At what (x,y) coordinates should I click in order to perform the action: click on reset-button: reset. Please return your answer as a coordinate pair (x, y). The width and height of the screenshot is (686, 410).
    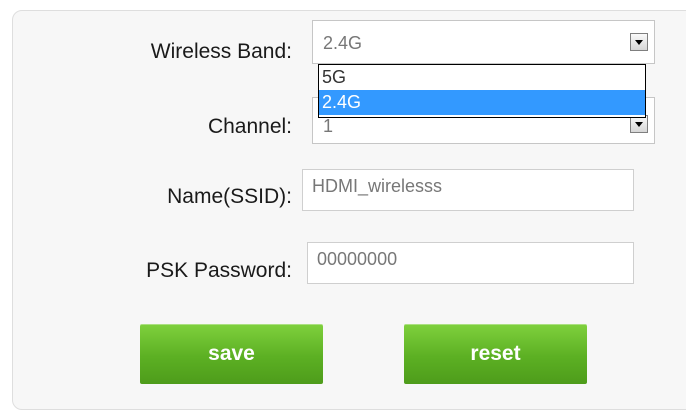
    Looking at the image, I should click on (495, 354).